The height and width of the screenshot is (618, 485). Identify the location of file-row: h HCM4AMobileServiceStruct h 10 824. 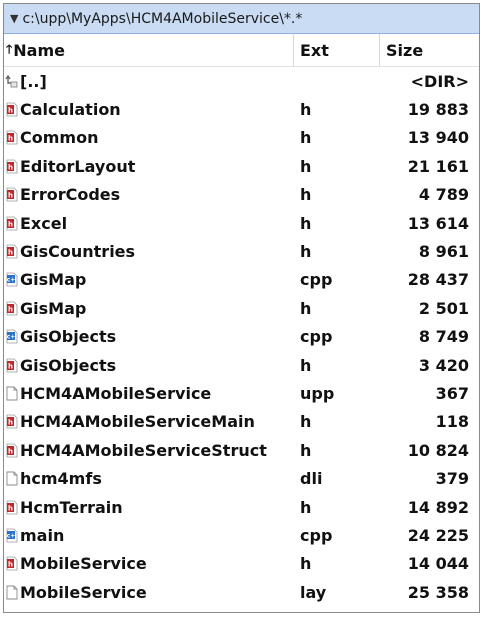
(241, 450).